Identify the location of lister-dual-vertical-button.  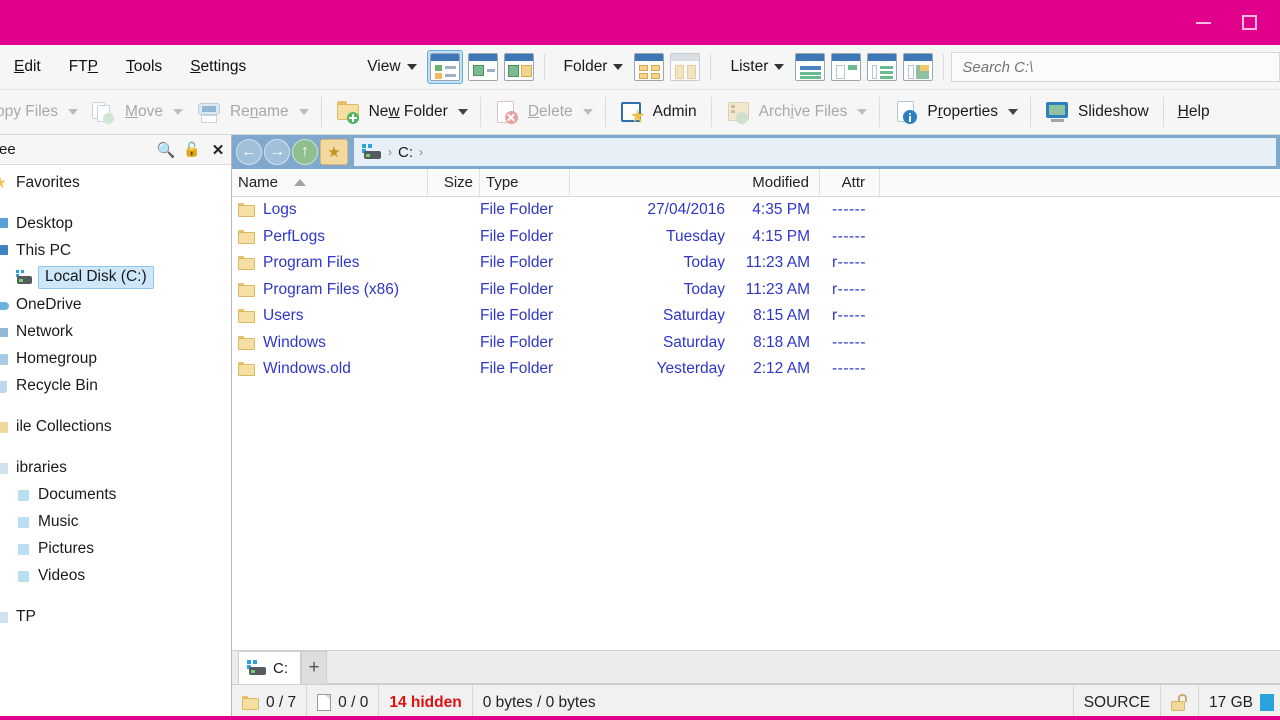
(846, 67).